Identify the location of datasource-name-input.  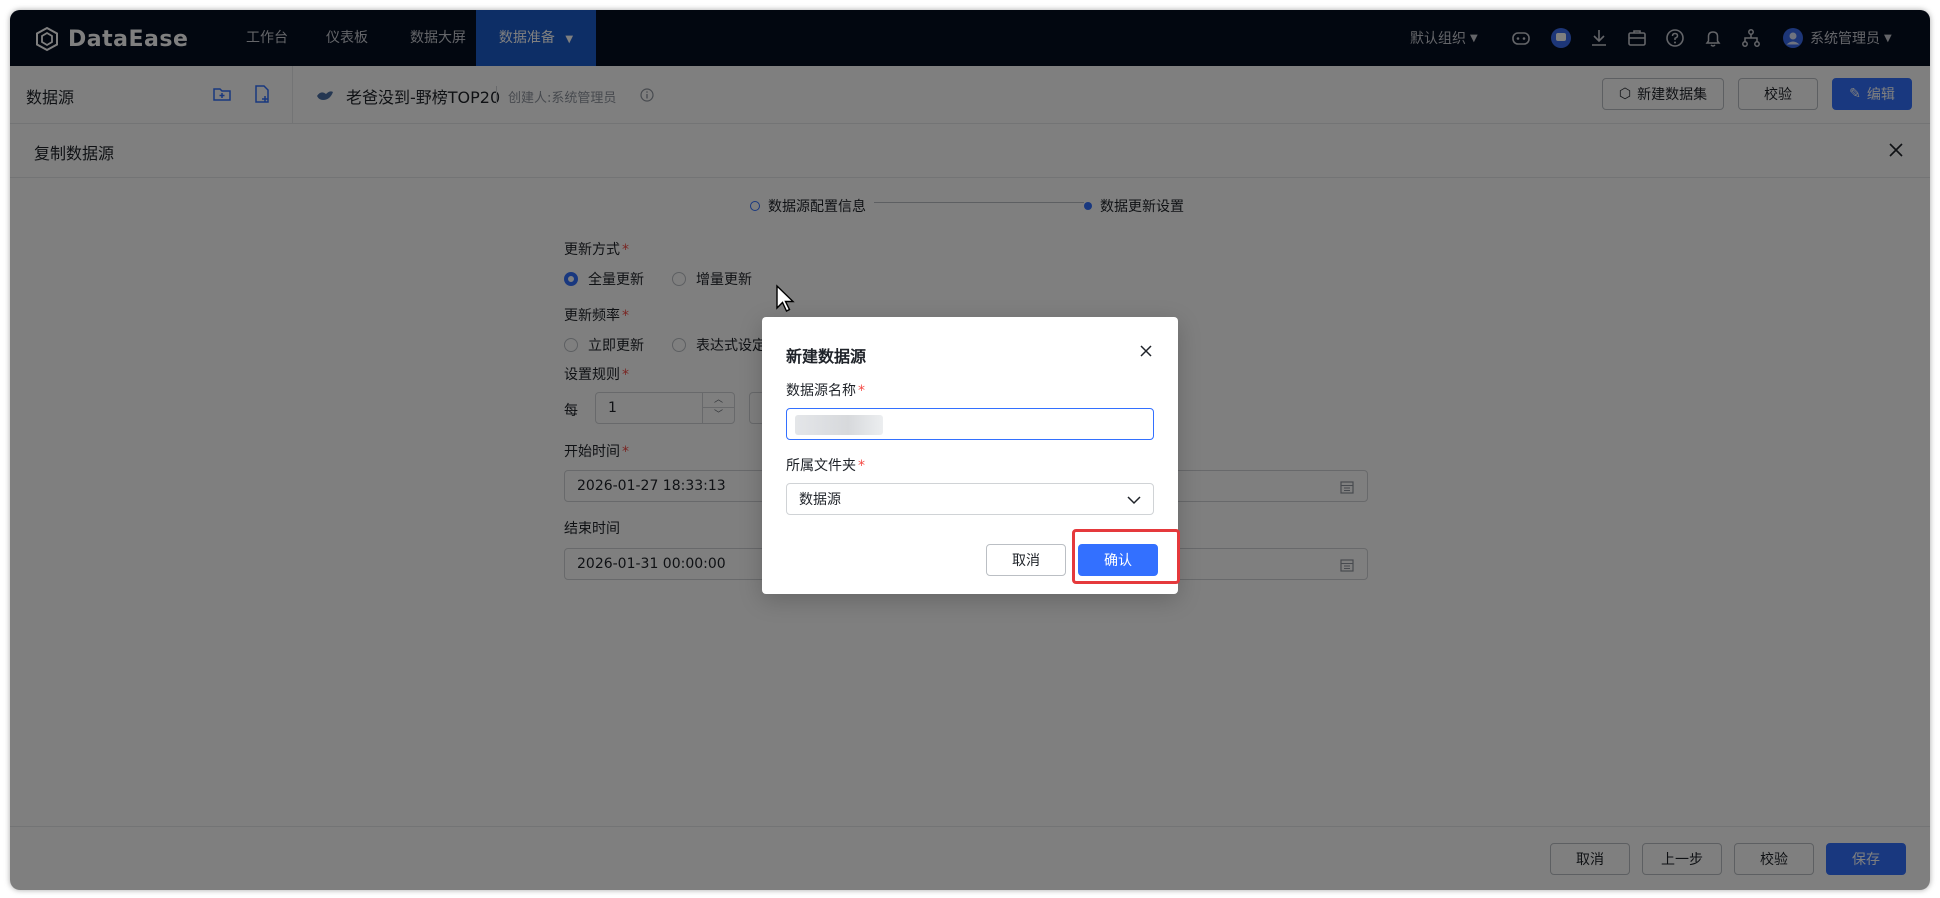
(970, 424).